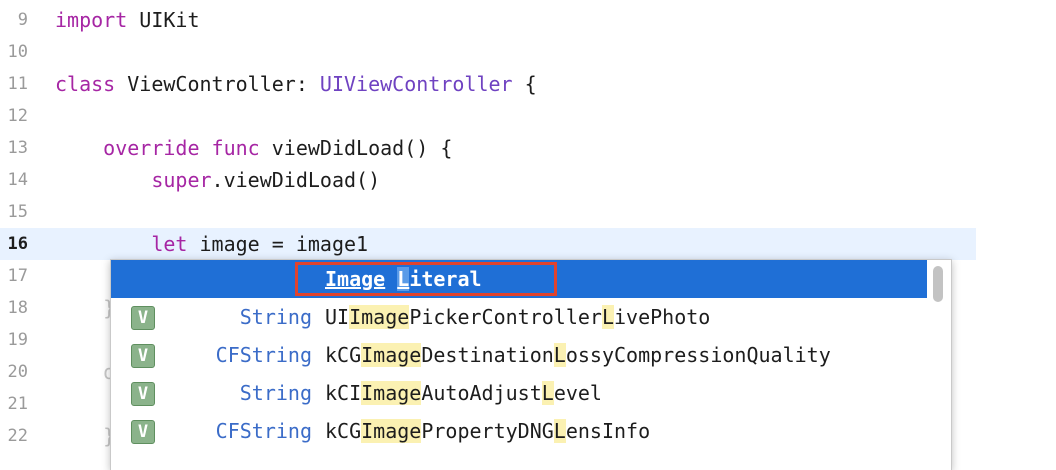 This screenshot has width=1056, height=470. I want to click on code-token: UIKit, so click(163, 20).